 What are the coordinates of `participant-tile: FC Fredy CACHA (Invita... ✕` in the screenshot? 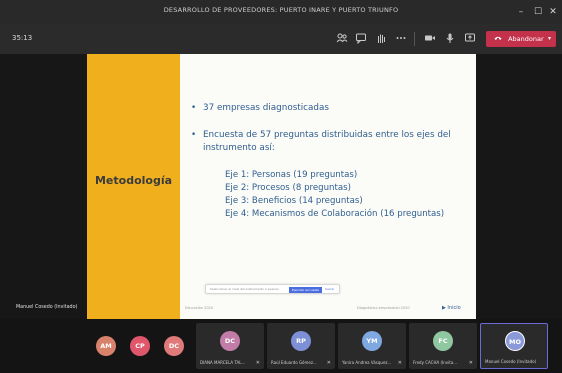 It's located at (443, 346).